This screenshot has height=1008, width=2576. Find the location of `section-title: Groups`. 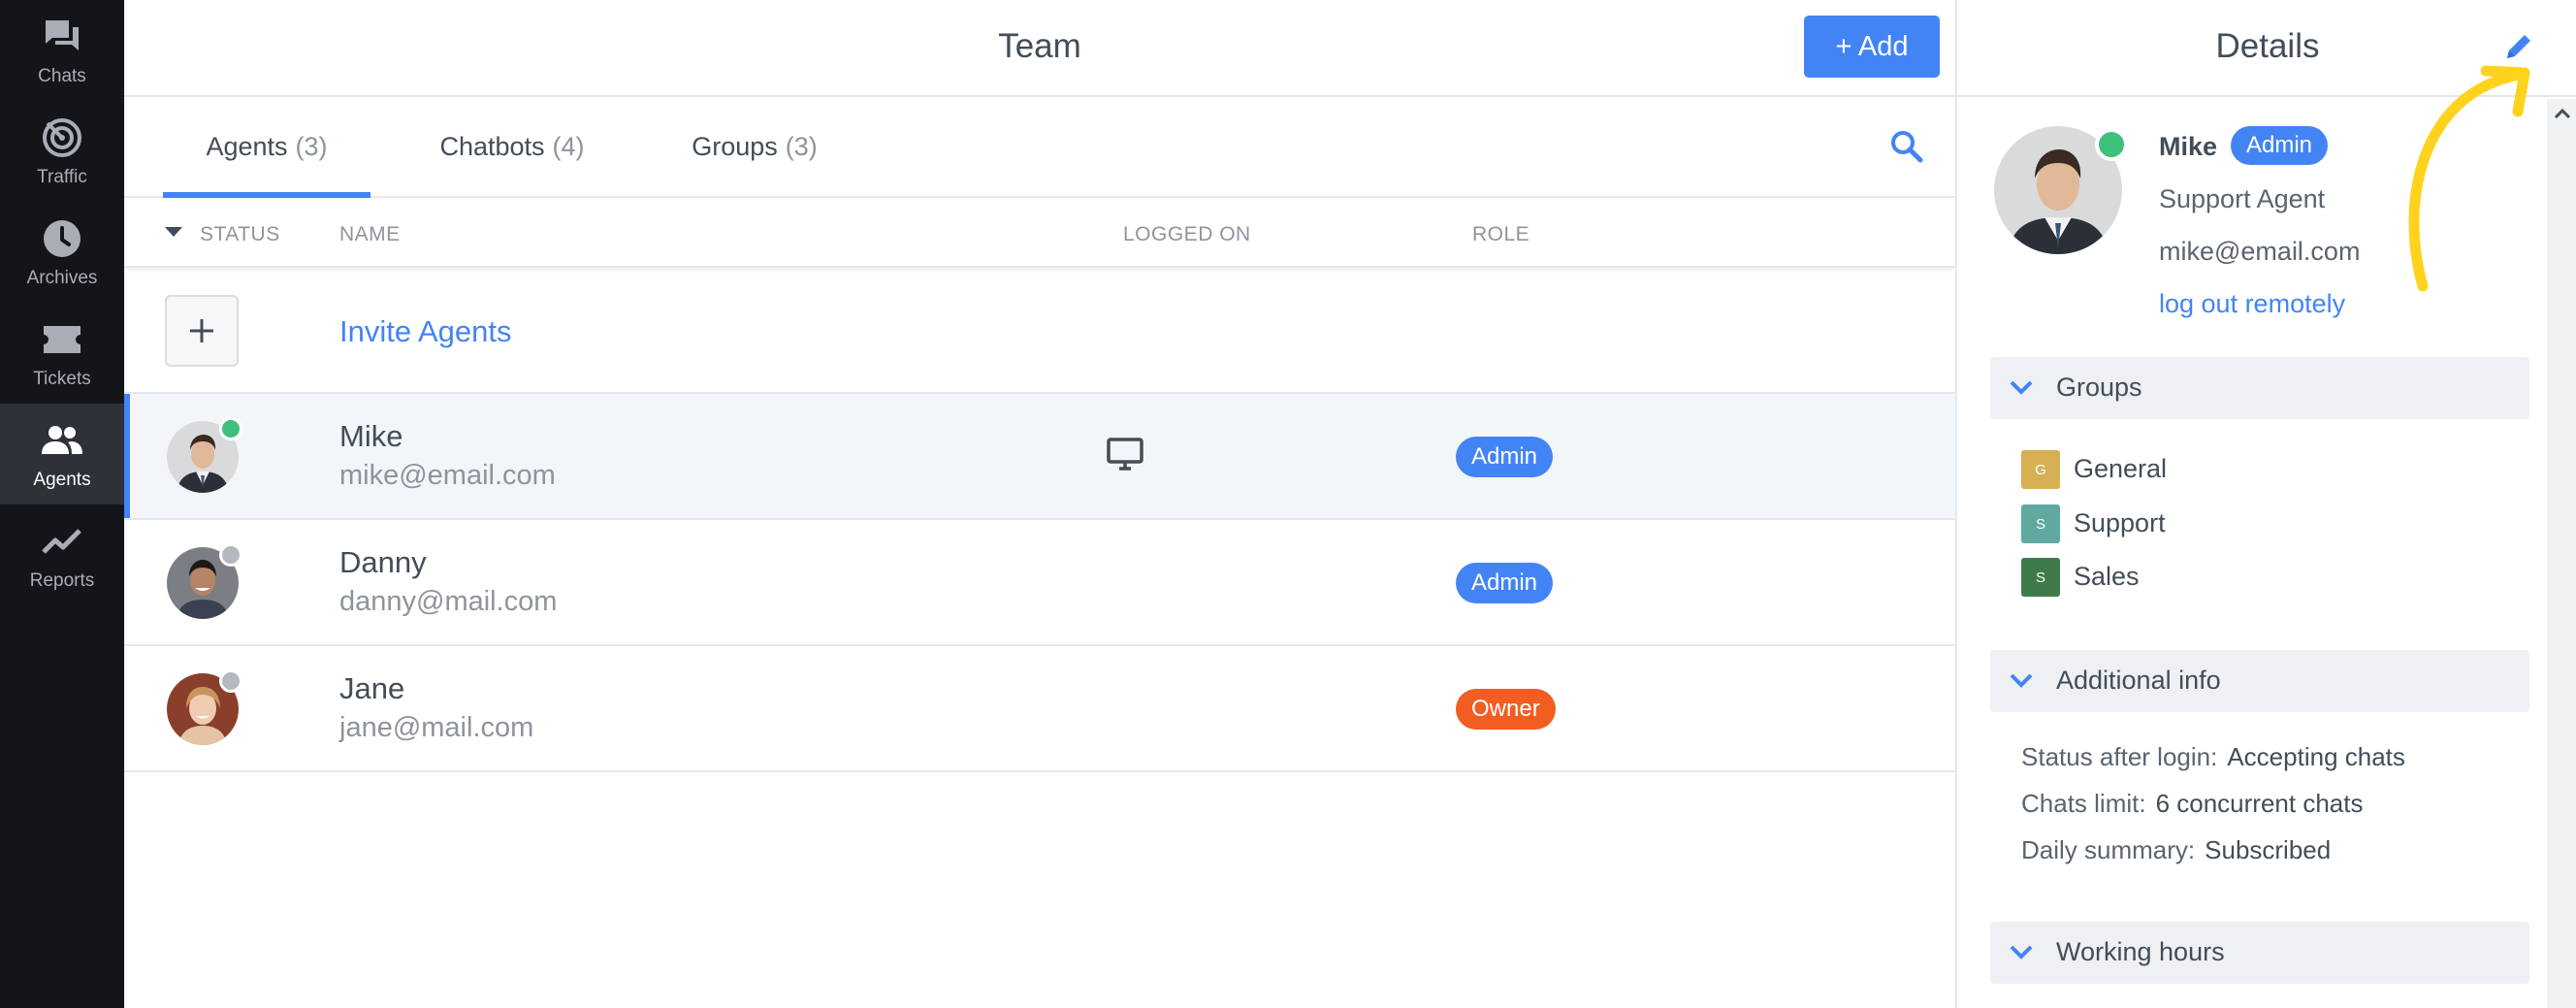

section-title: Groups is located at coordinates (2099, 387).